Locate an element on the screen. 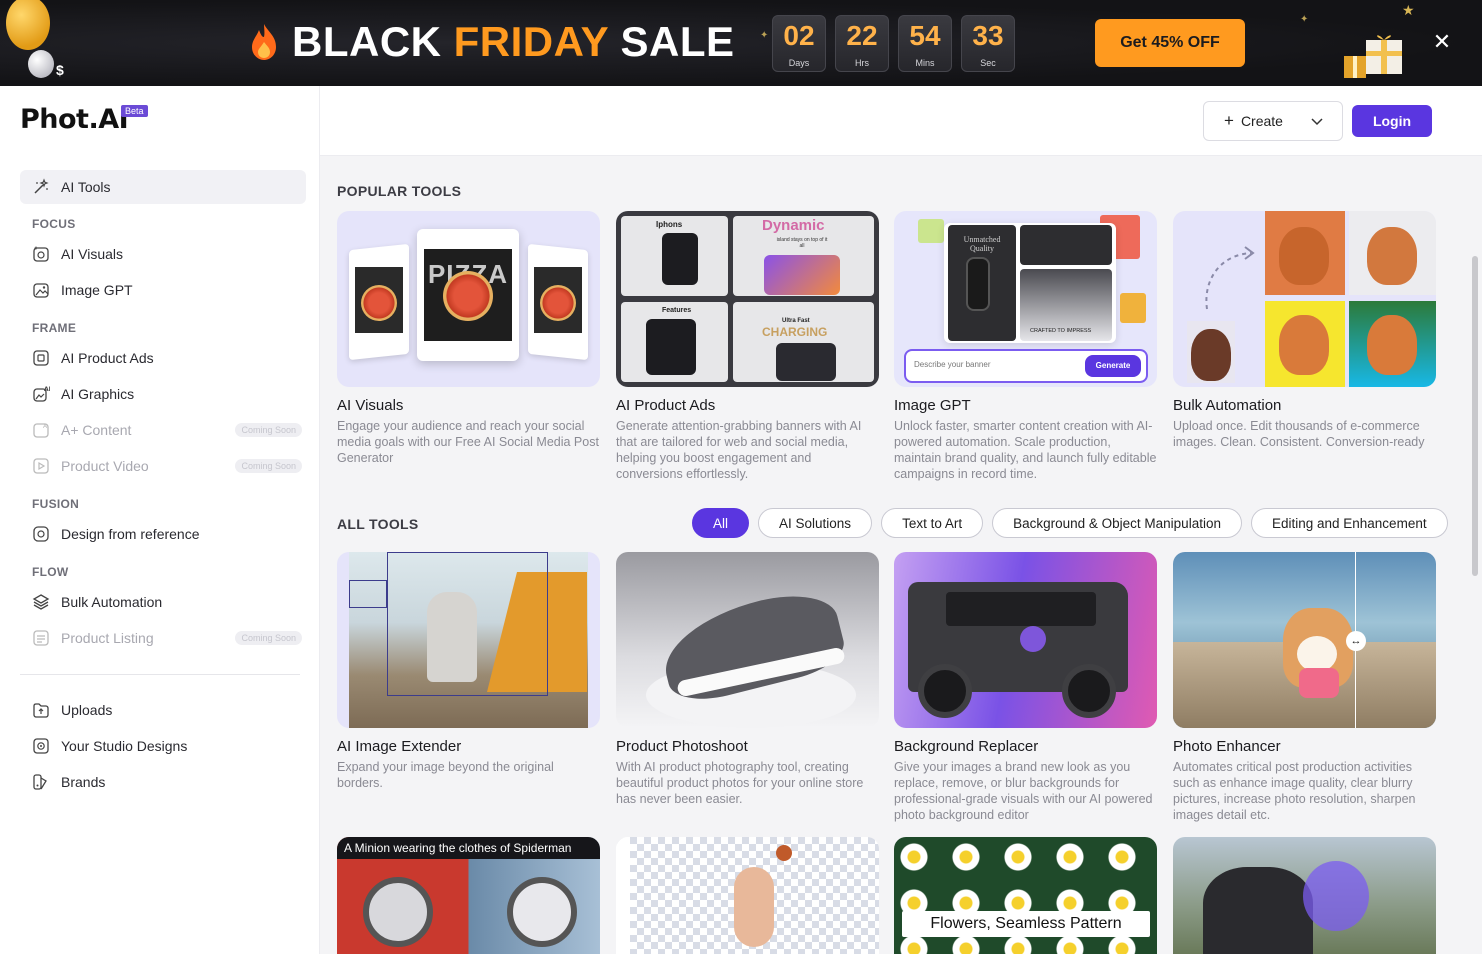 This screenshot has width=1482, height=954. countdown-label: Mins is located at coordinates (925, 63).